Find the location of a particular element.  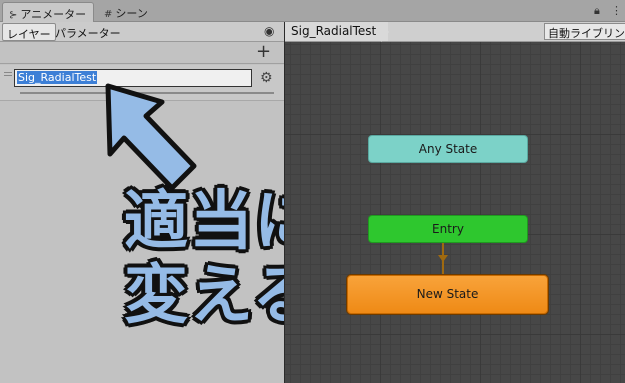

new-state-node: New State is located at coordinates (447, 294).